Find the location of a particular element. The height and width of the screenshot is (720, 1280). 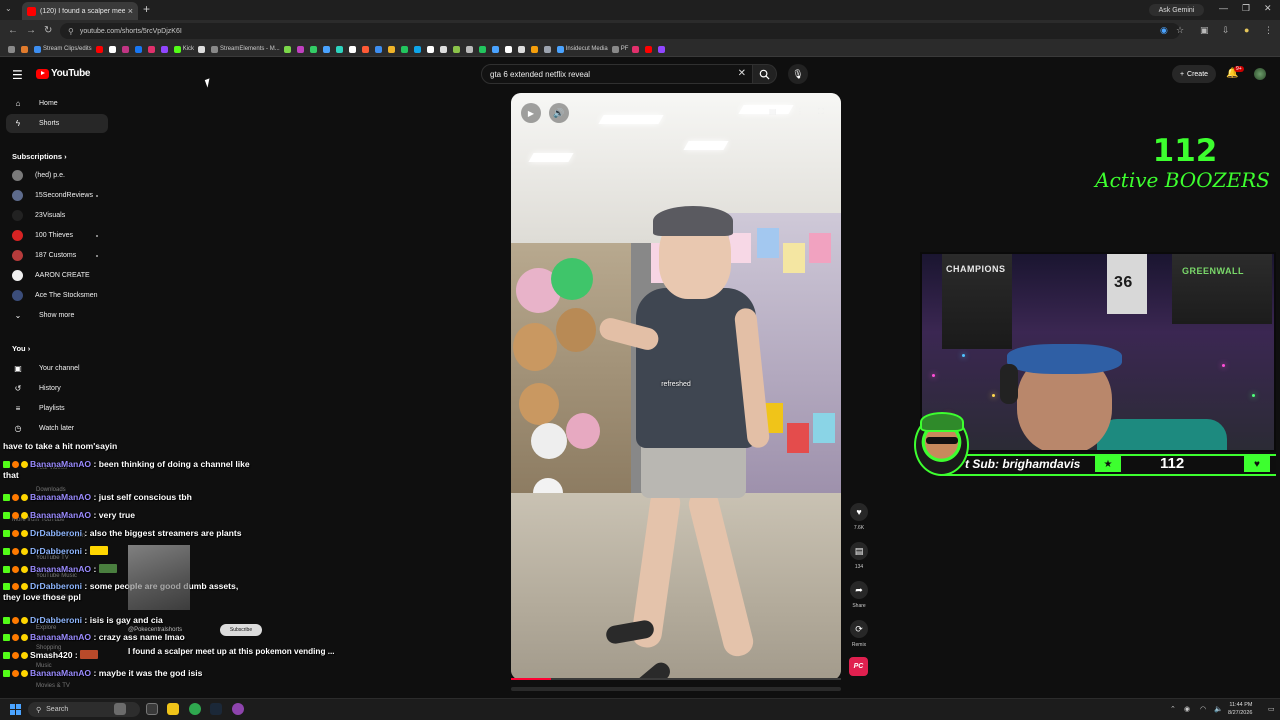

notification-center-icon: ▭ is located at coordinates (1271, 709).